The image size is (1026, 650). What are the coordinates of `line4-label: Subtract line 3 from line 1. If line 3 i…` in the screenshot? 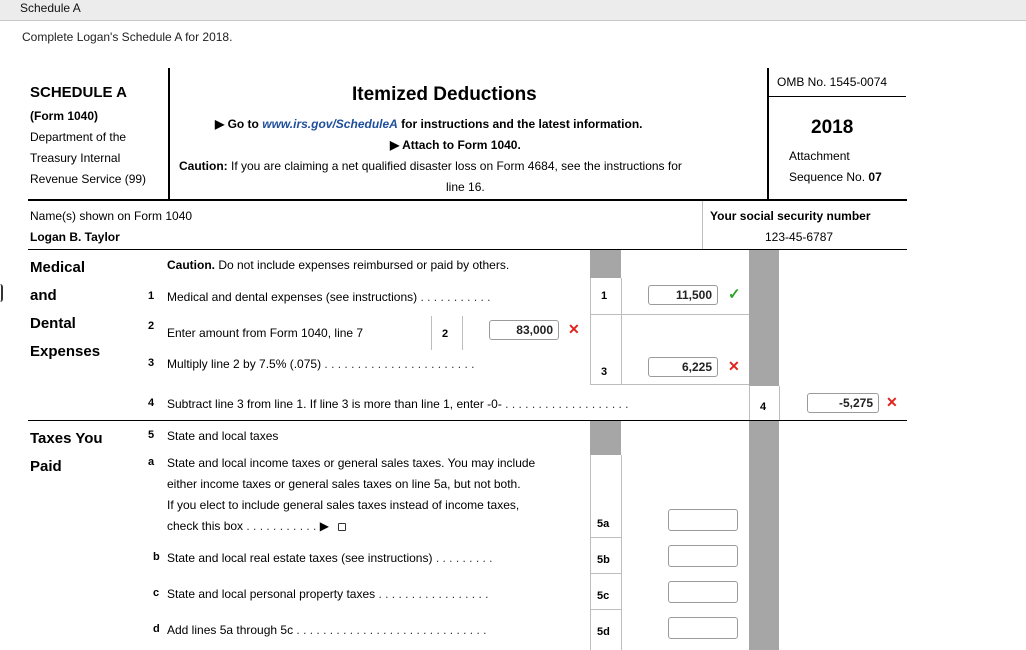 It's located at (334, 404).